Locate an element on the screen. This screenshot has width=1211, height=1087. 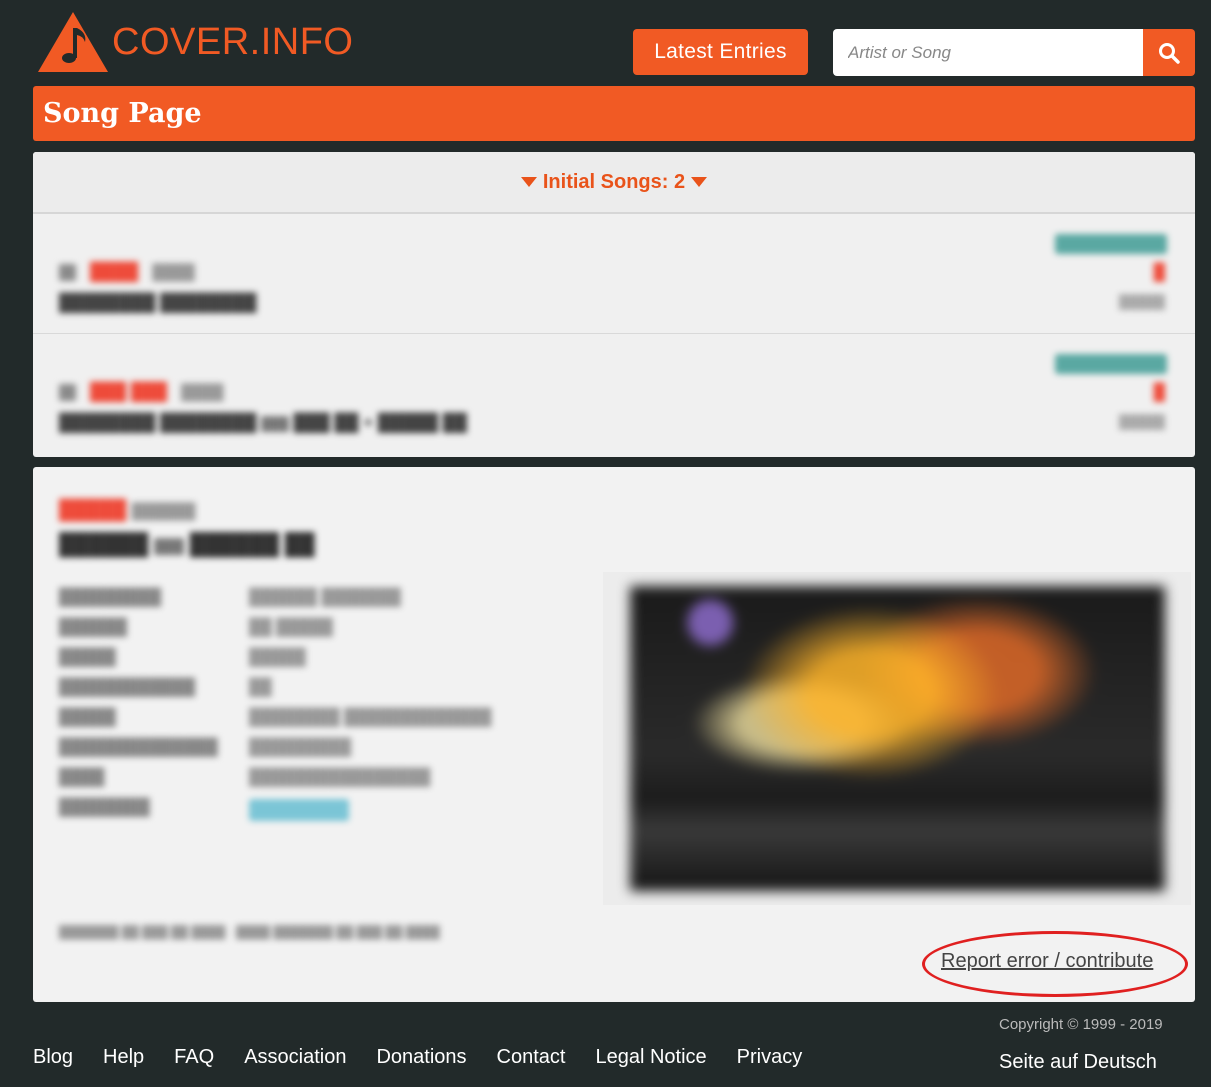
note-triangle-icon is located at coordinates (73, 42).